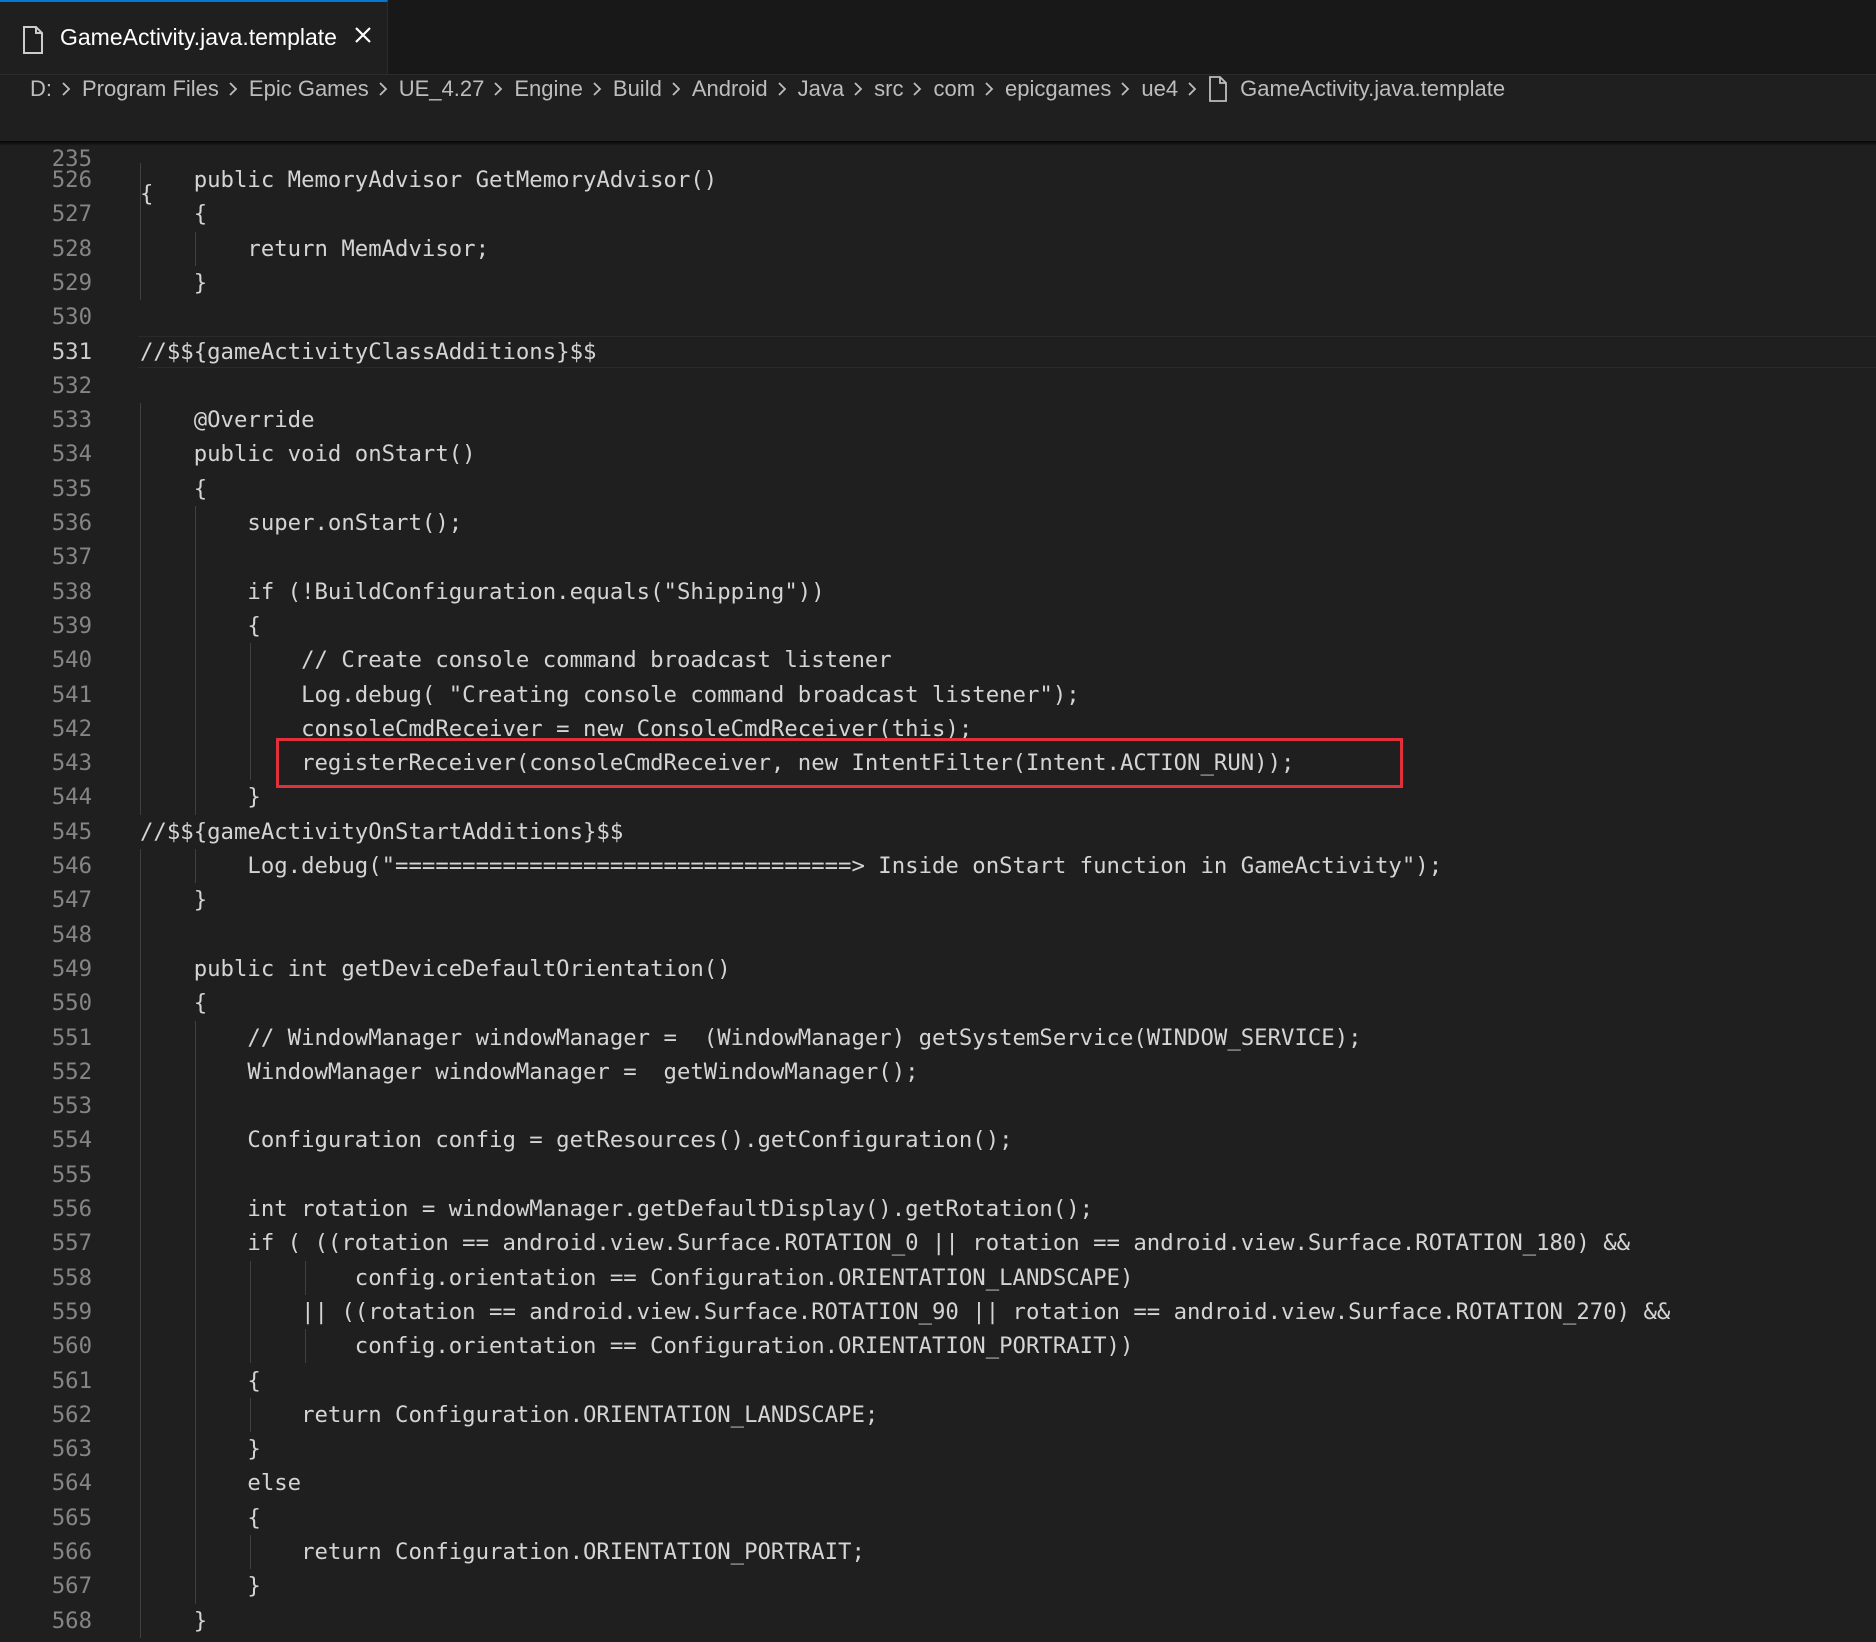  Describe the element at coordinates (938, 1449) in the screenshot. I see `code-line: 563 }` at that location.